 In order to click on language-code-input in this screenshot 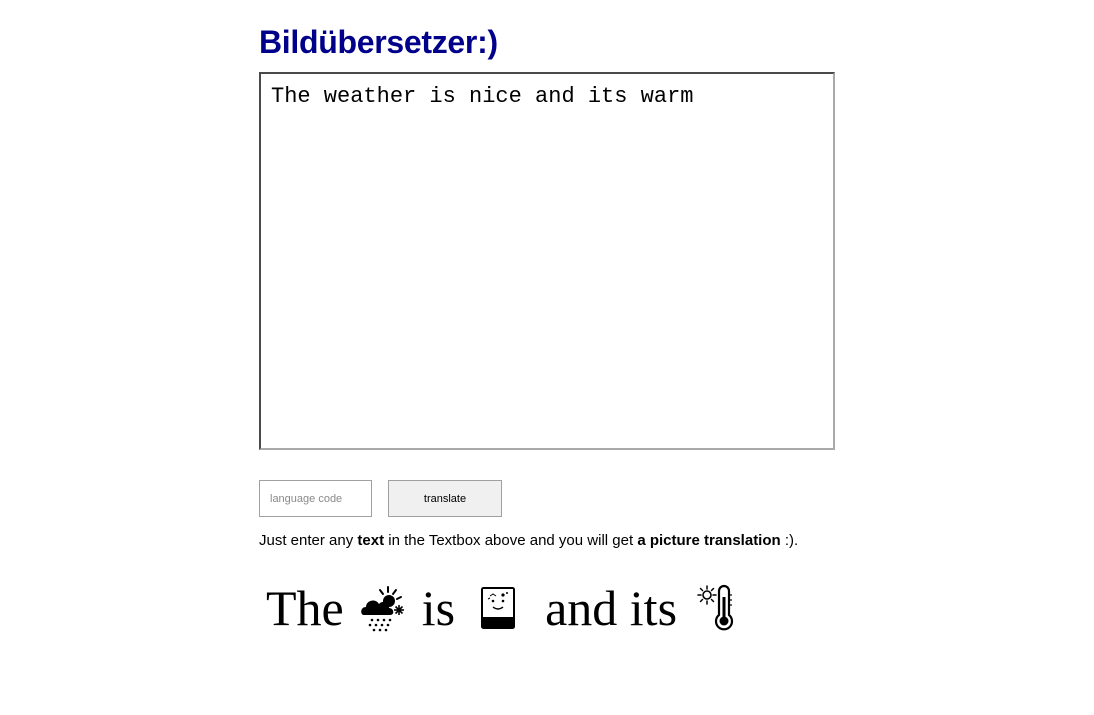, I will do `click(315, 498)`.